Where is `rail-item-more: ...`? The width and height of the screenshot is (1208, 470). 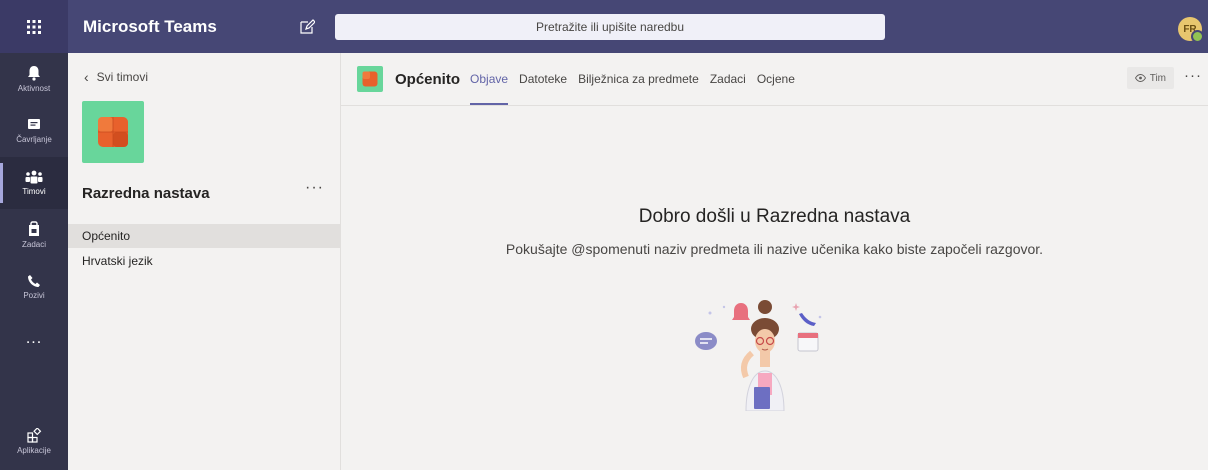
rail-item-more: ... is located at coordinates (34, 339).